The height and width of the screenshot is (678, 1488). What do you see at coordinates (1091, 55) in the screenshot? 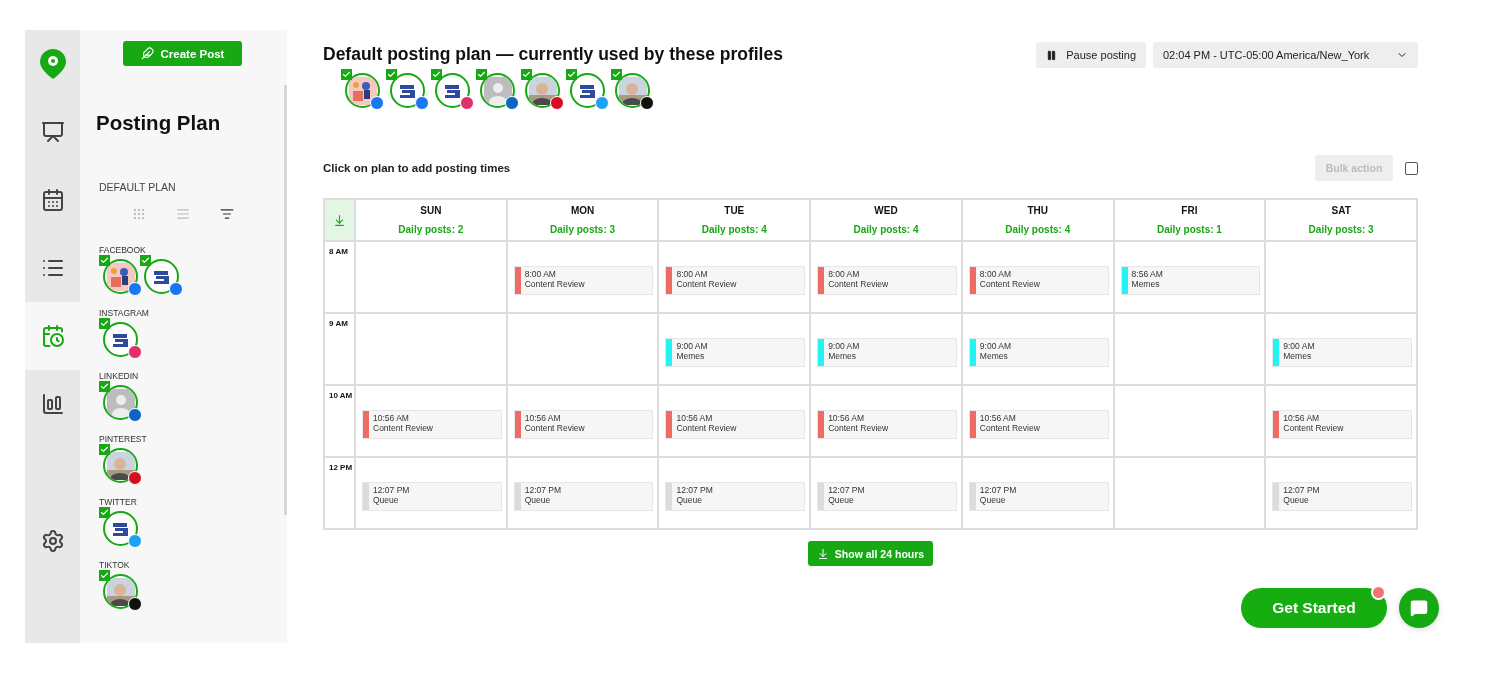
I see `pause-posting-button: Pause posting` at bounding box center [1091, 55].